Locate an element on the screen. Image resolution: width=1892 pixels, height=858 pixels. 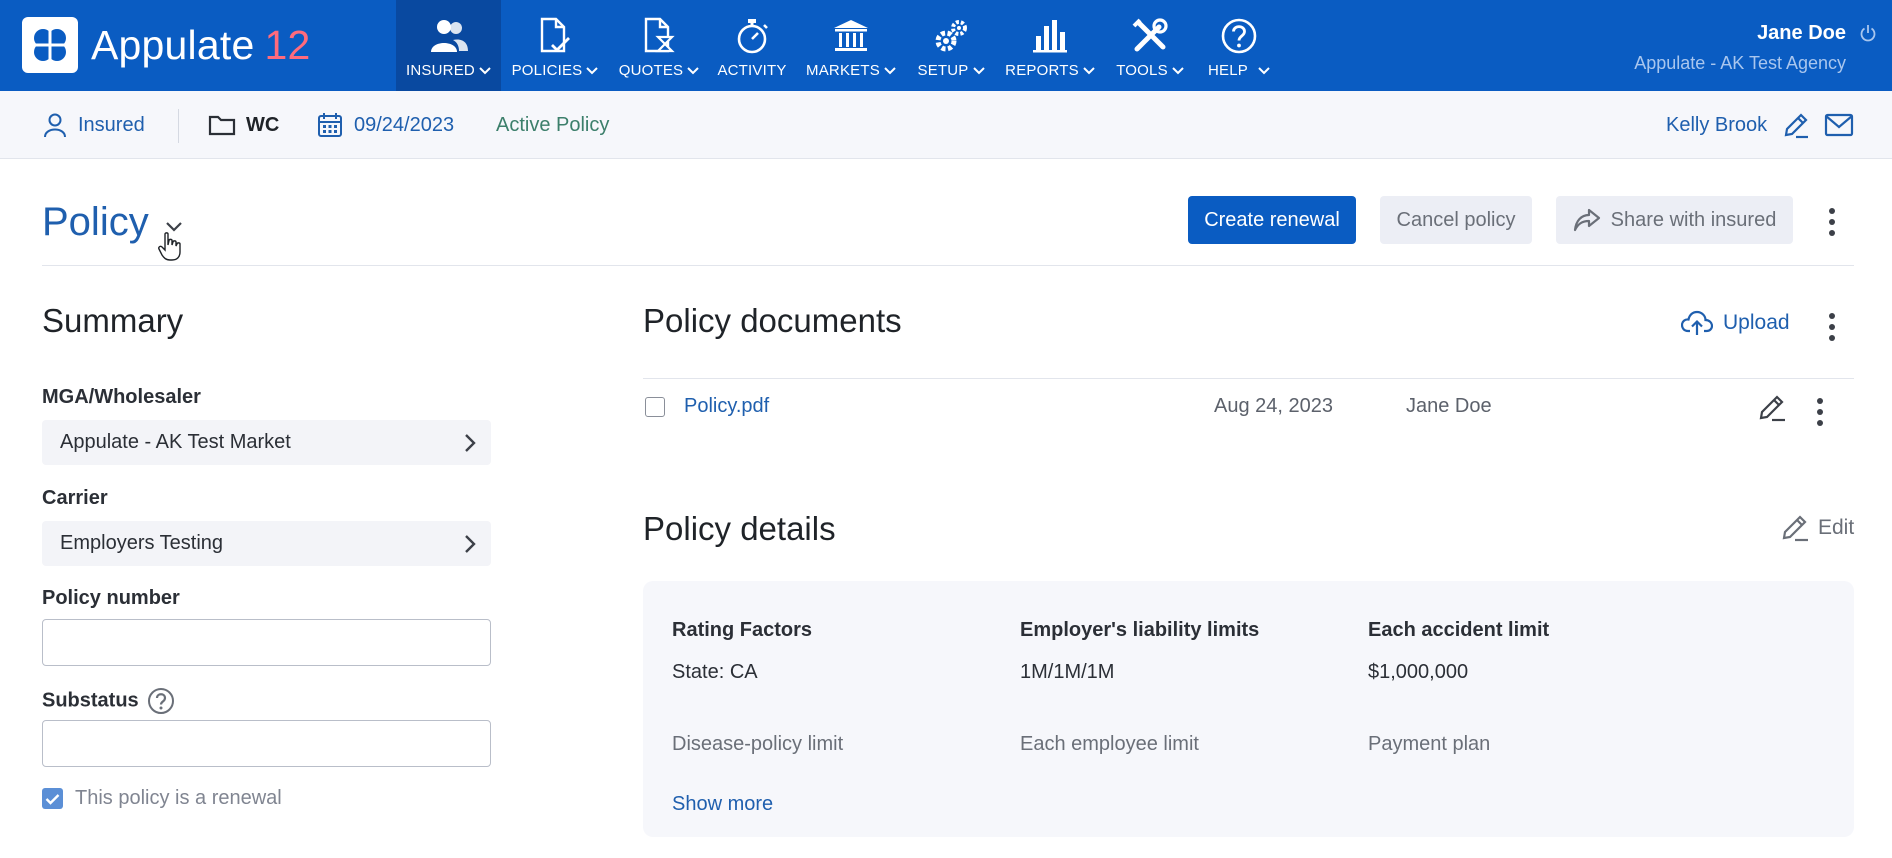
document-row: Policy.pdf Aug 24, 2023 Jane Doe is located at coordinates (1248, 408).